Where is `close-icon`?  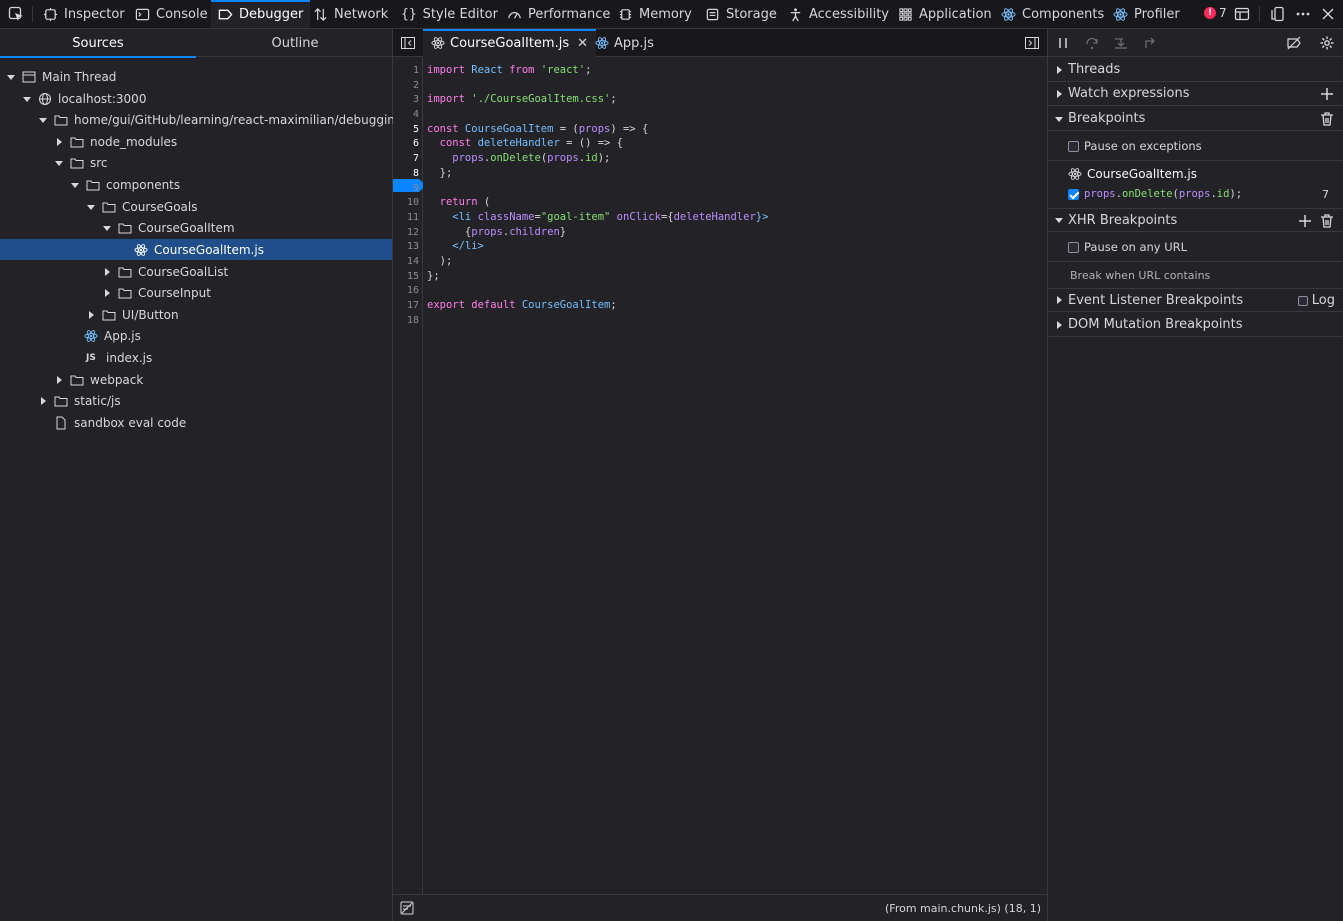
close-icon is located at coordinates (1328, 14).